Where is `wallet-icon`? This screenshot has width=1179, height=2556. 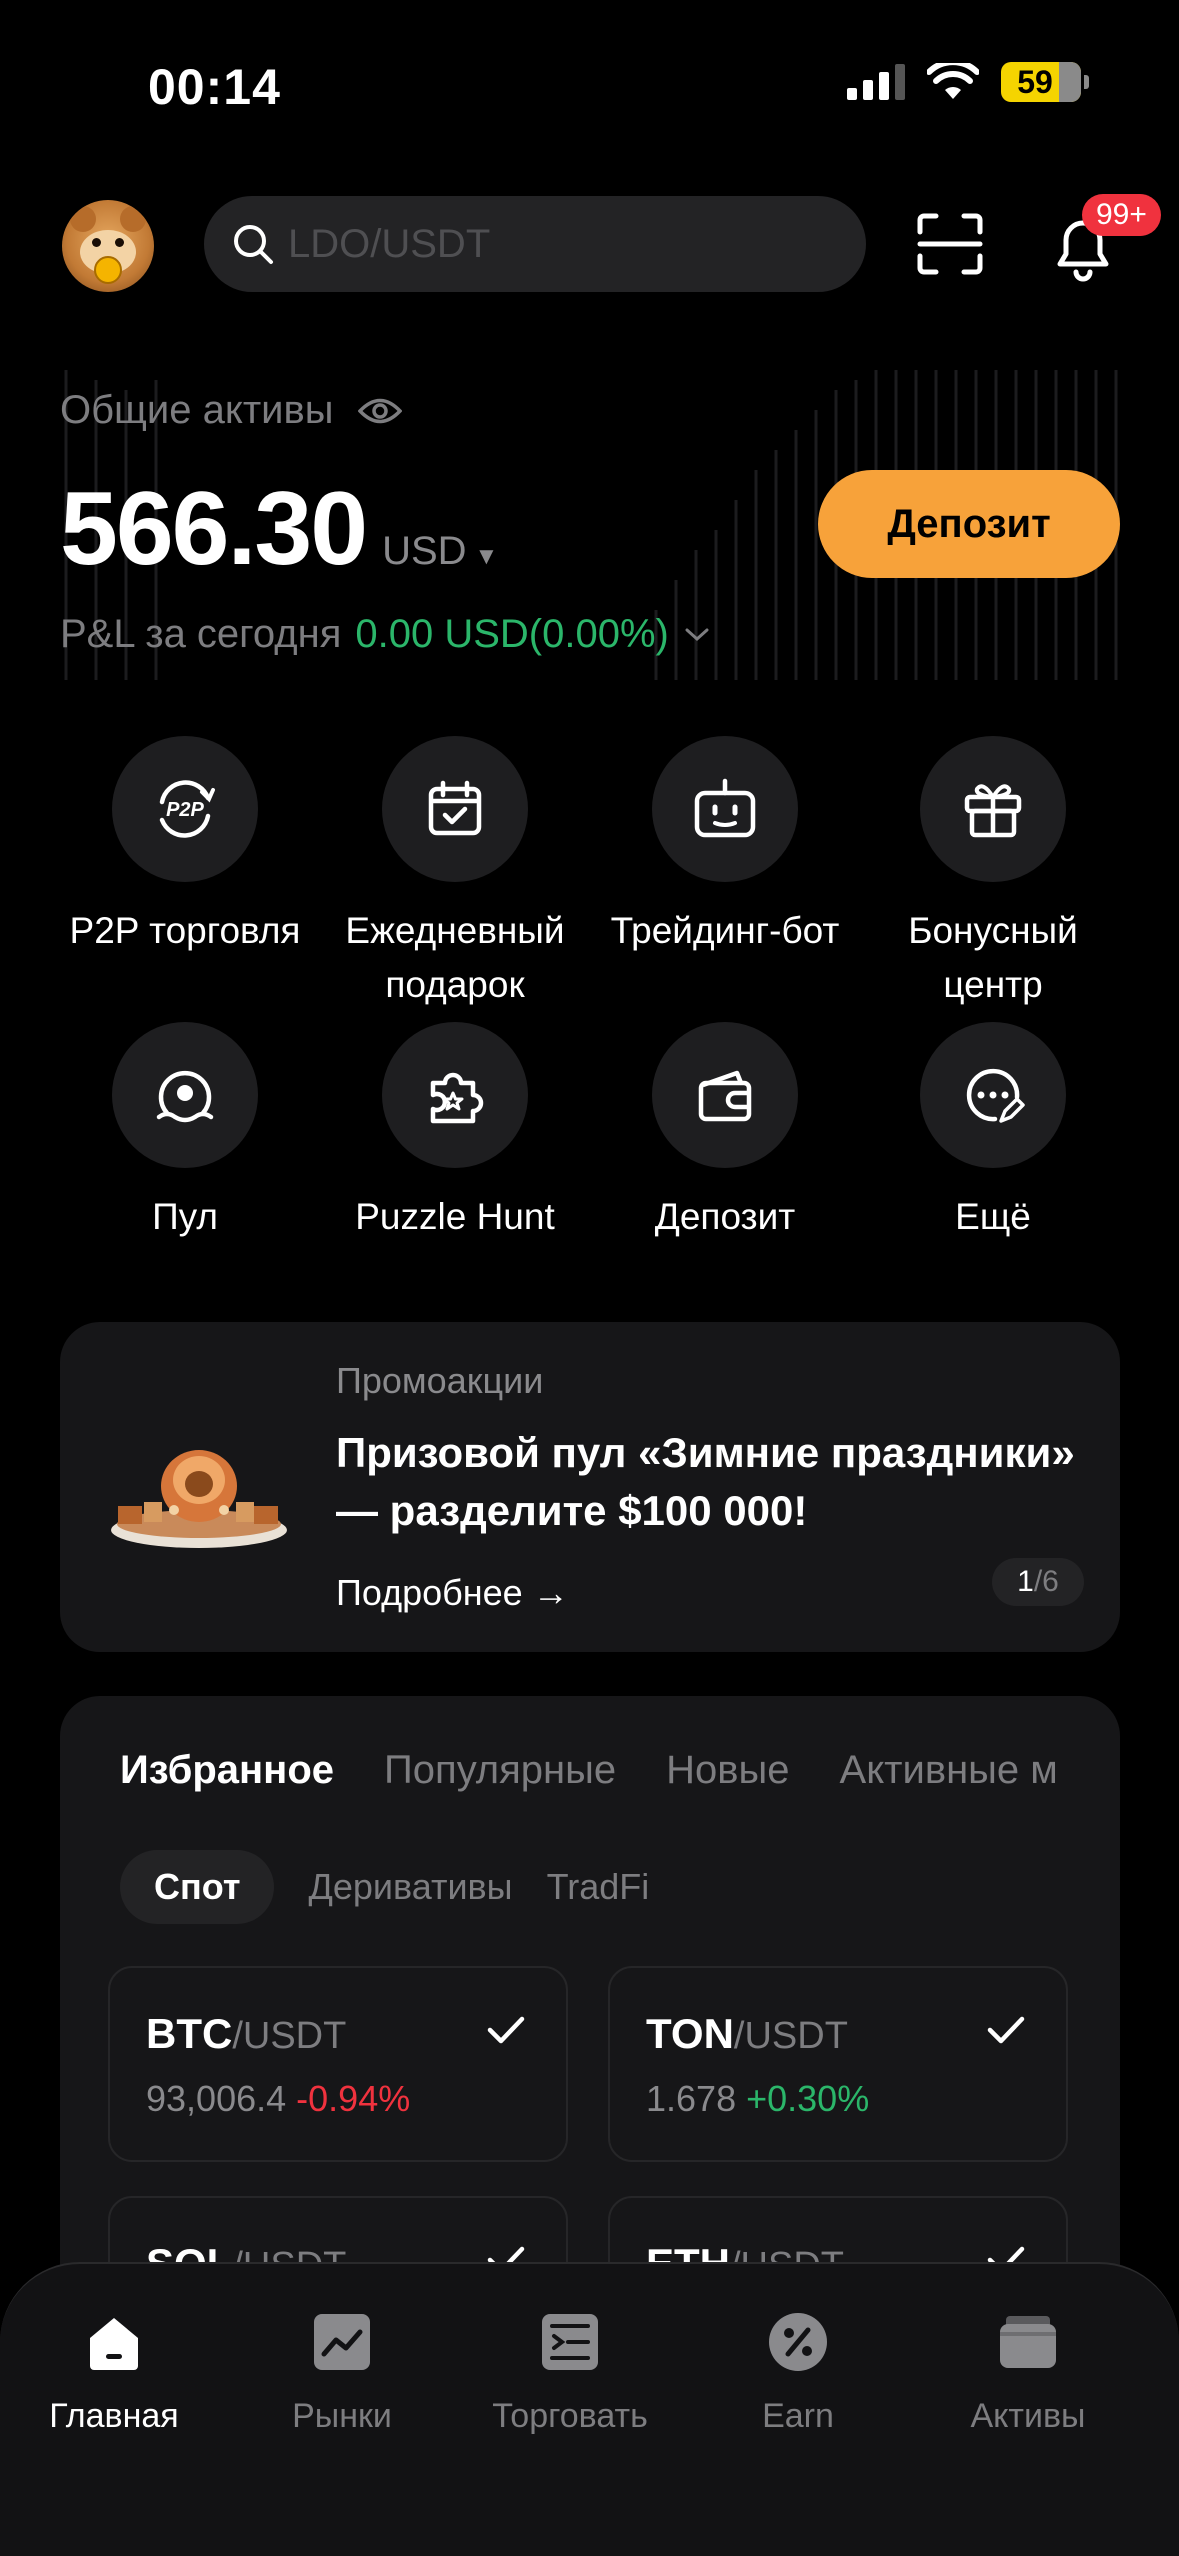 wallet-icon is located at coordinates (725, 1096).